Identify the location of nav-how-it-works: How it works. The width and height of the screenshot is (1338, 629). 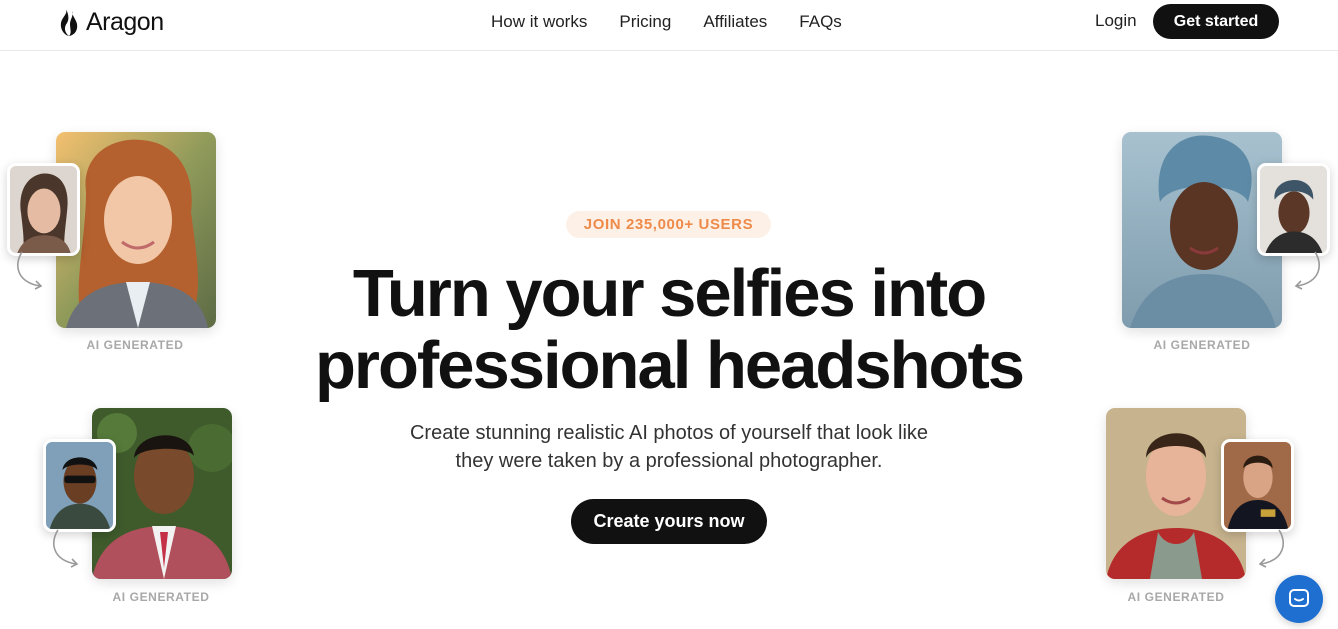
(539, 22).